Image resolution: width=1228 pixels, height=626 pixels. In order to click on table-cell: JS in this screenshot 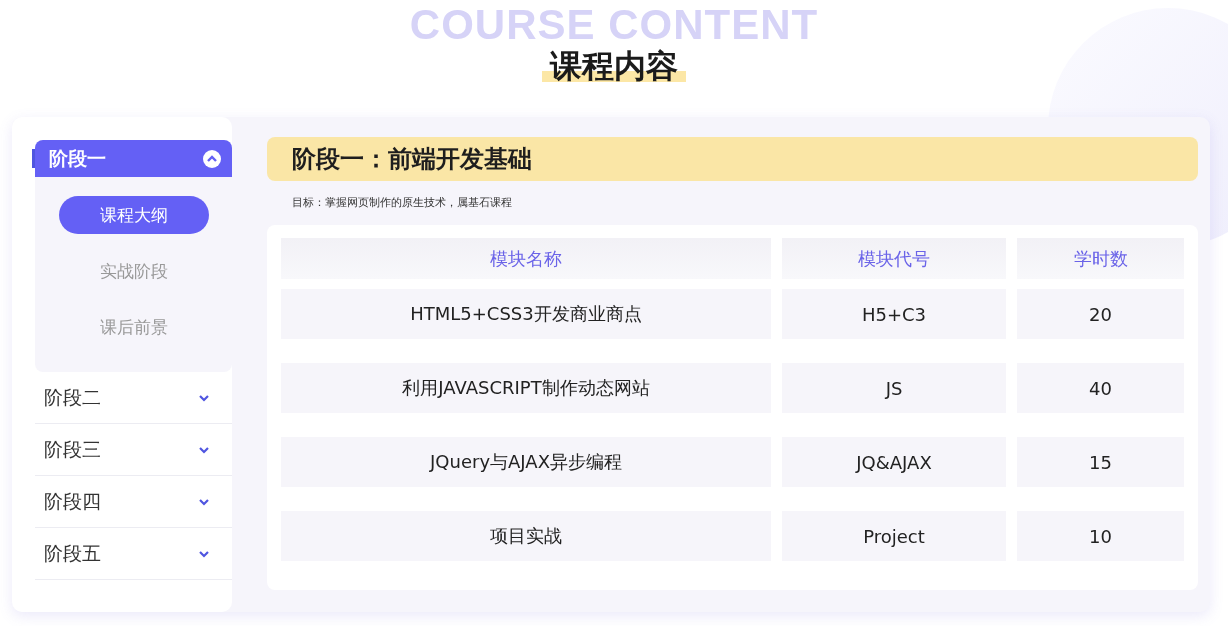, I will do `click(894, 388)`.